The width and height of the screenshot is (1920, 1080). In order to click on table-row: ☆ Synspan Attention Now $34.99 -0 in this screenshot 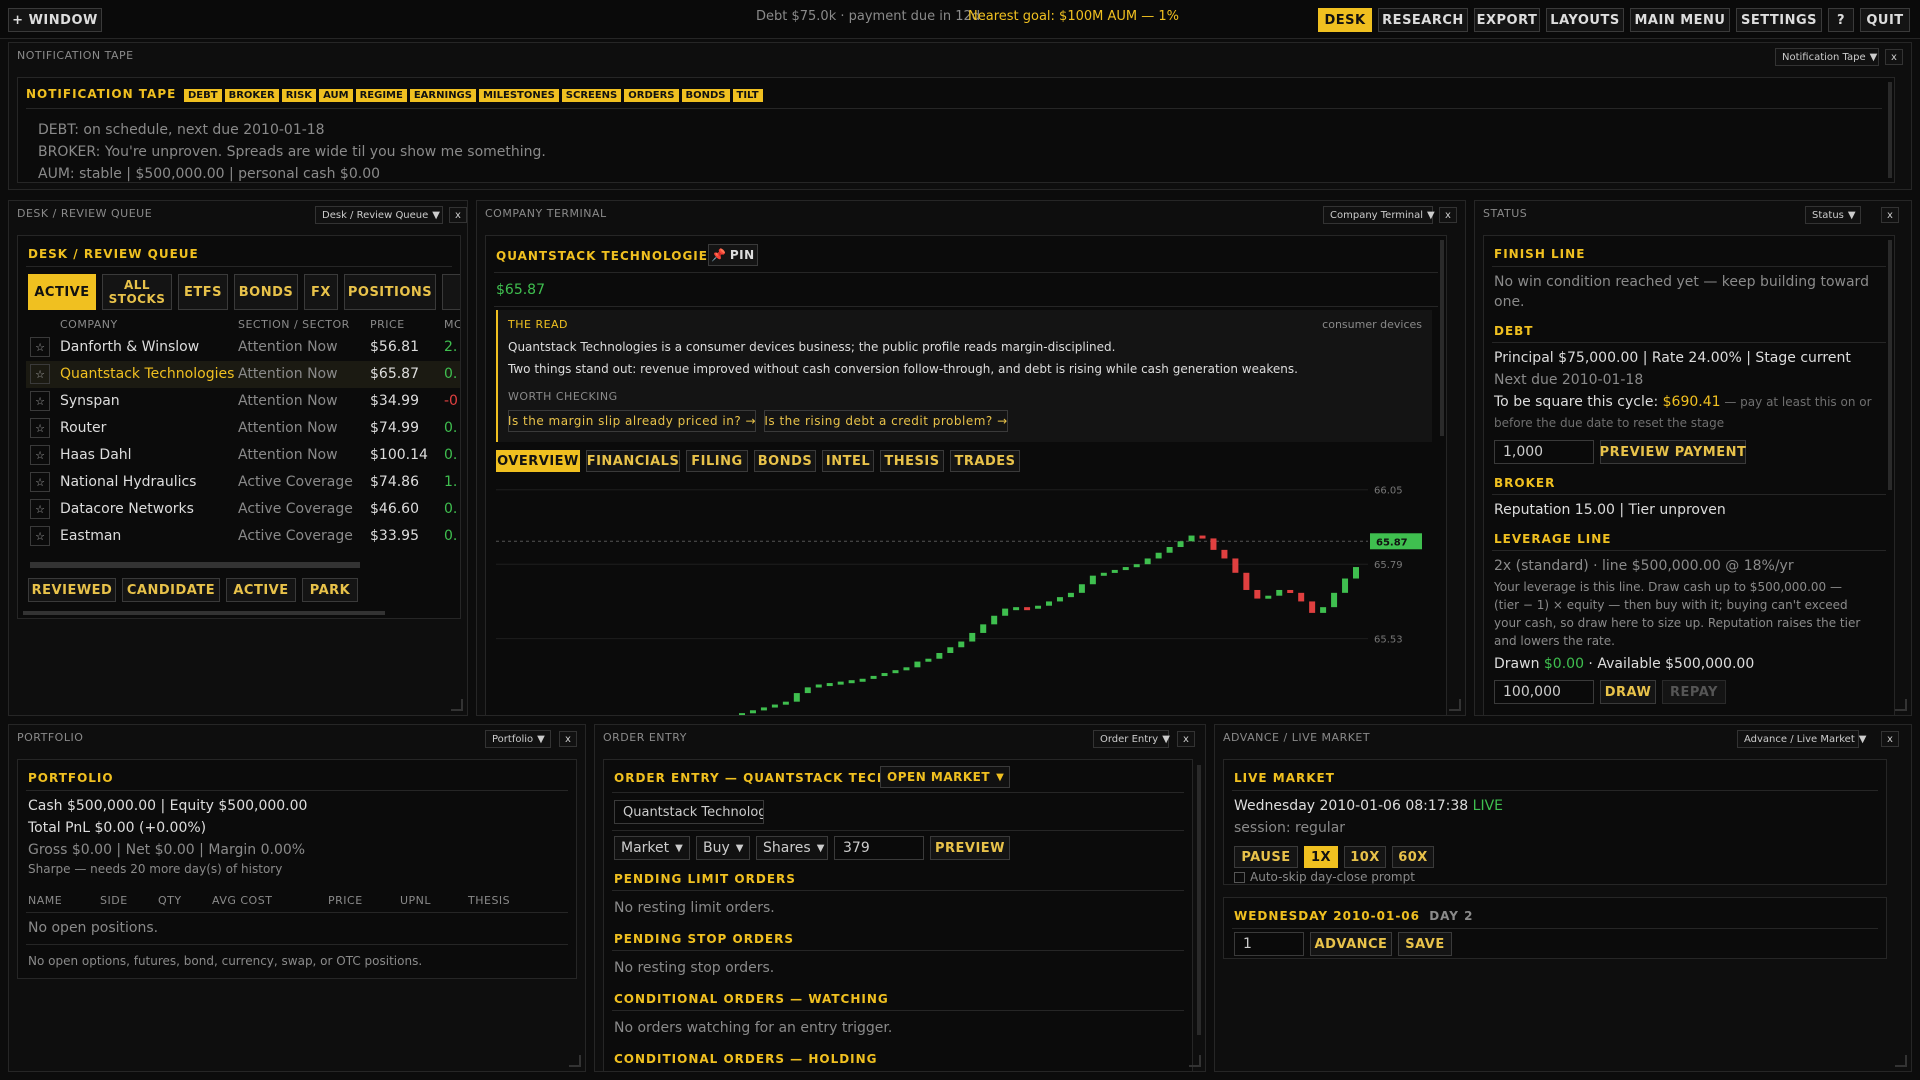, I will do `click(243, 401)`.